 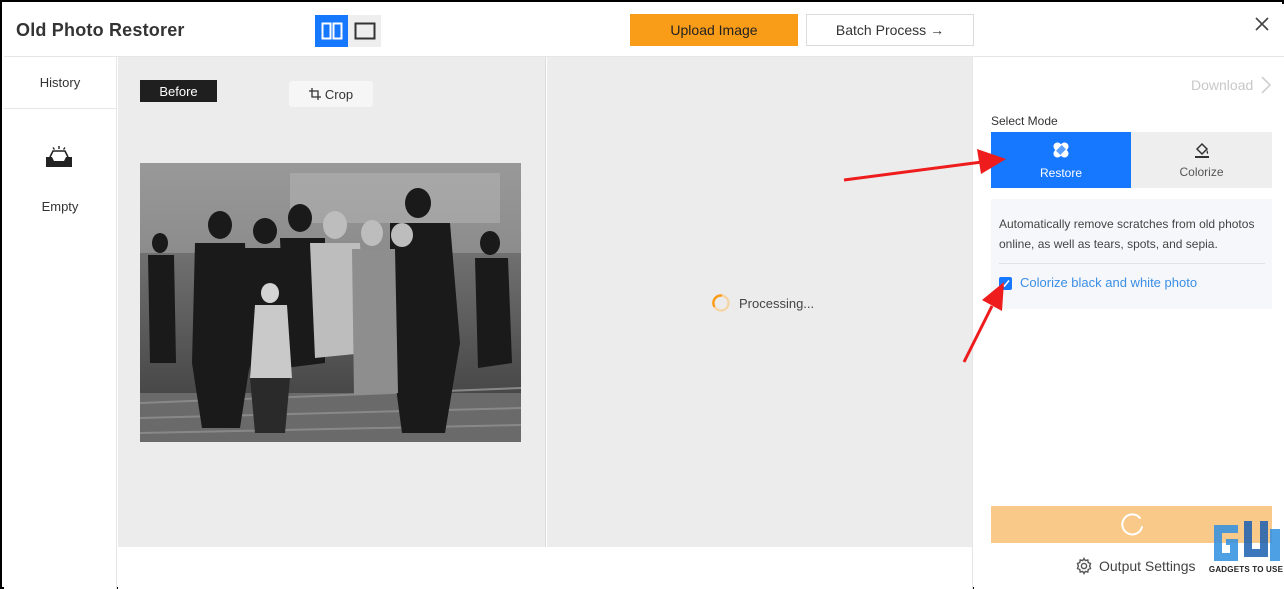 I want to click on split-view-button, so click(x=331, y=31).